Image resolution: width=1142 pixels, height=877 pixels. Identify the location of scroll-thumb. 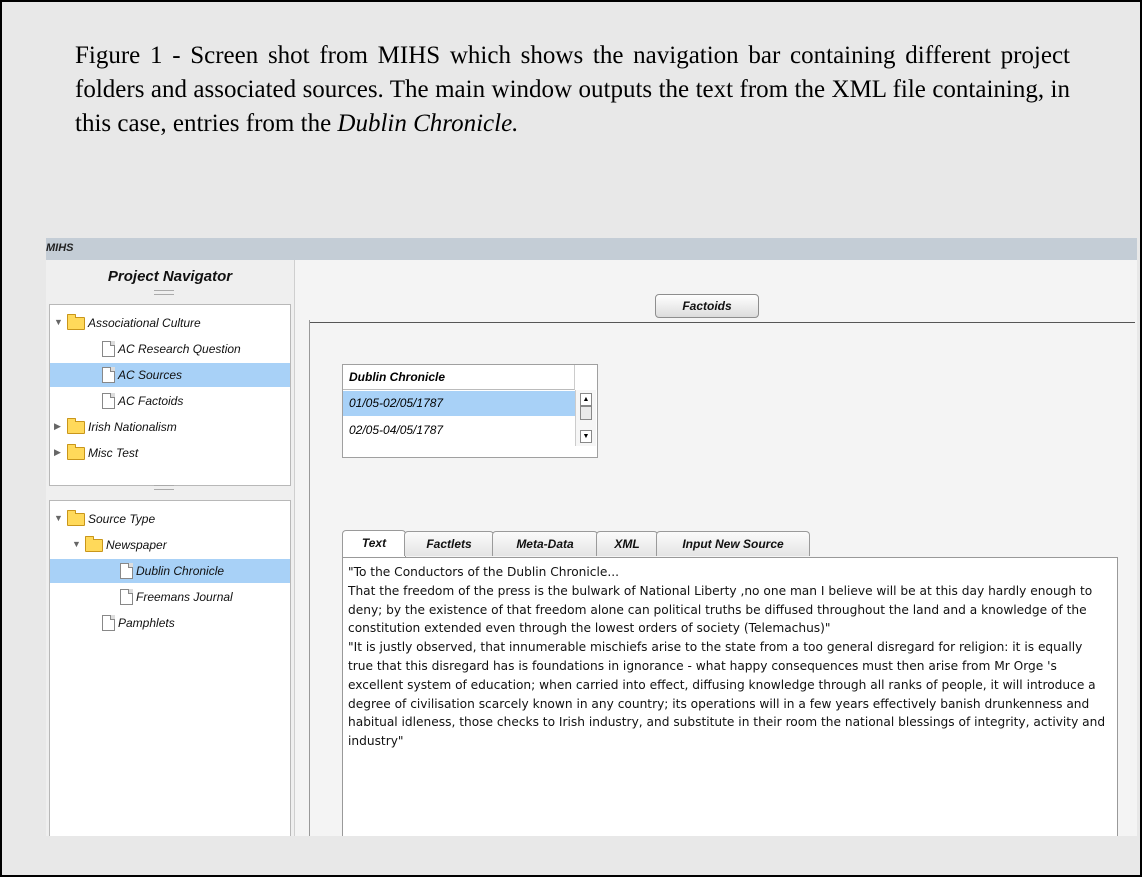
(586, 413).